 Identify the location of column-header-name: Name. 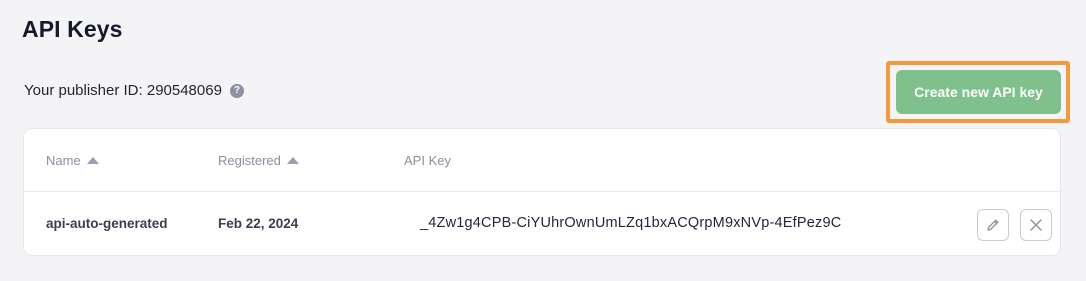
(72, 160).